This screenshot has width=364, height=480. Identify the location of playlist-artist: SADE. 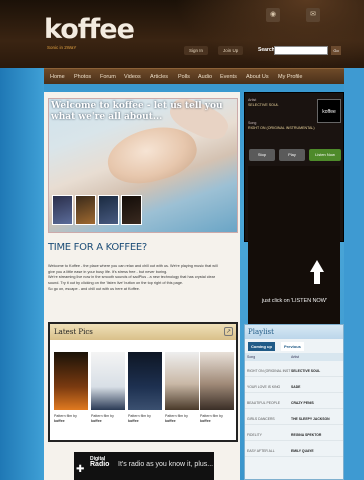
(296, 387).